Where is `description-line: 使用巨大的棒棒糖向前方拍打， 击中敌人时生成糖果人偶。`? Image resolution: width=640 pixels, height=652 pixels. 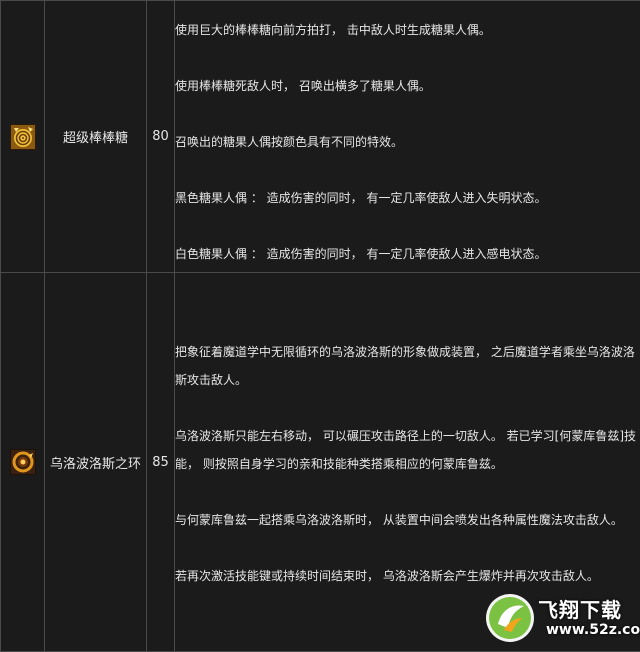 description-line: 使用巨大的棒棒糖向前方拍打， 击中敌人时生成糖果人偶。 is located at coordinates (407, 30).